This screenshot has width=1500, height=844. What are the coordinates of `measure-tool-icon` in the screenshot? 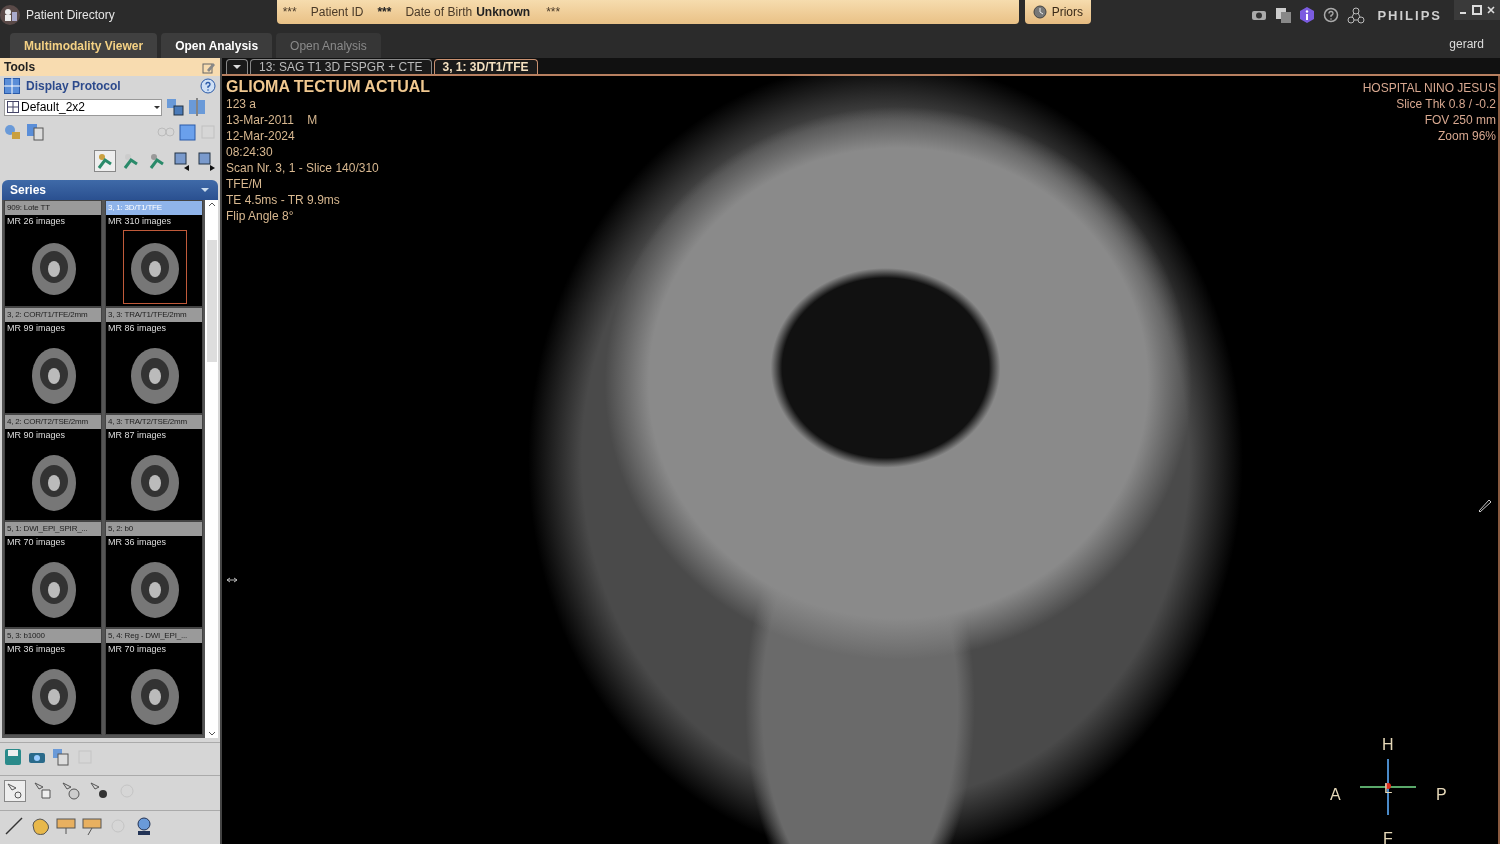 It's located at (66, 826).